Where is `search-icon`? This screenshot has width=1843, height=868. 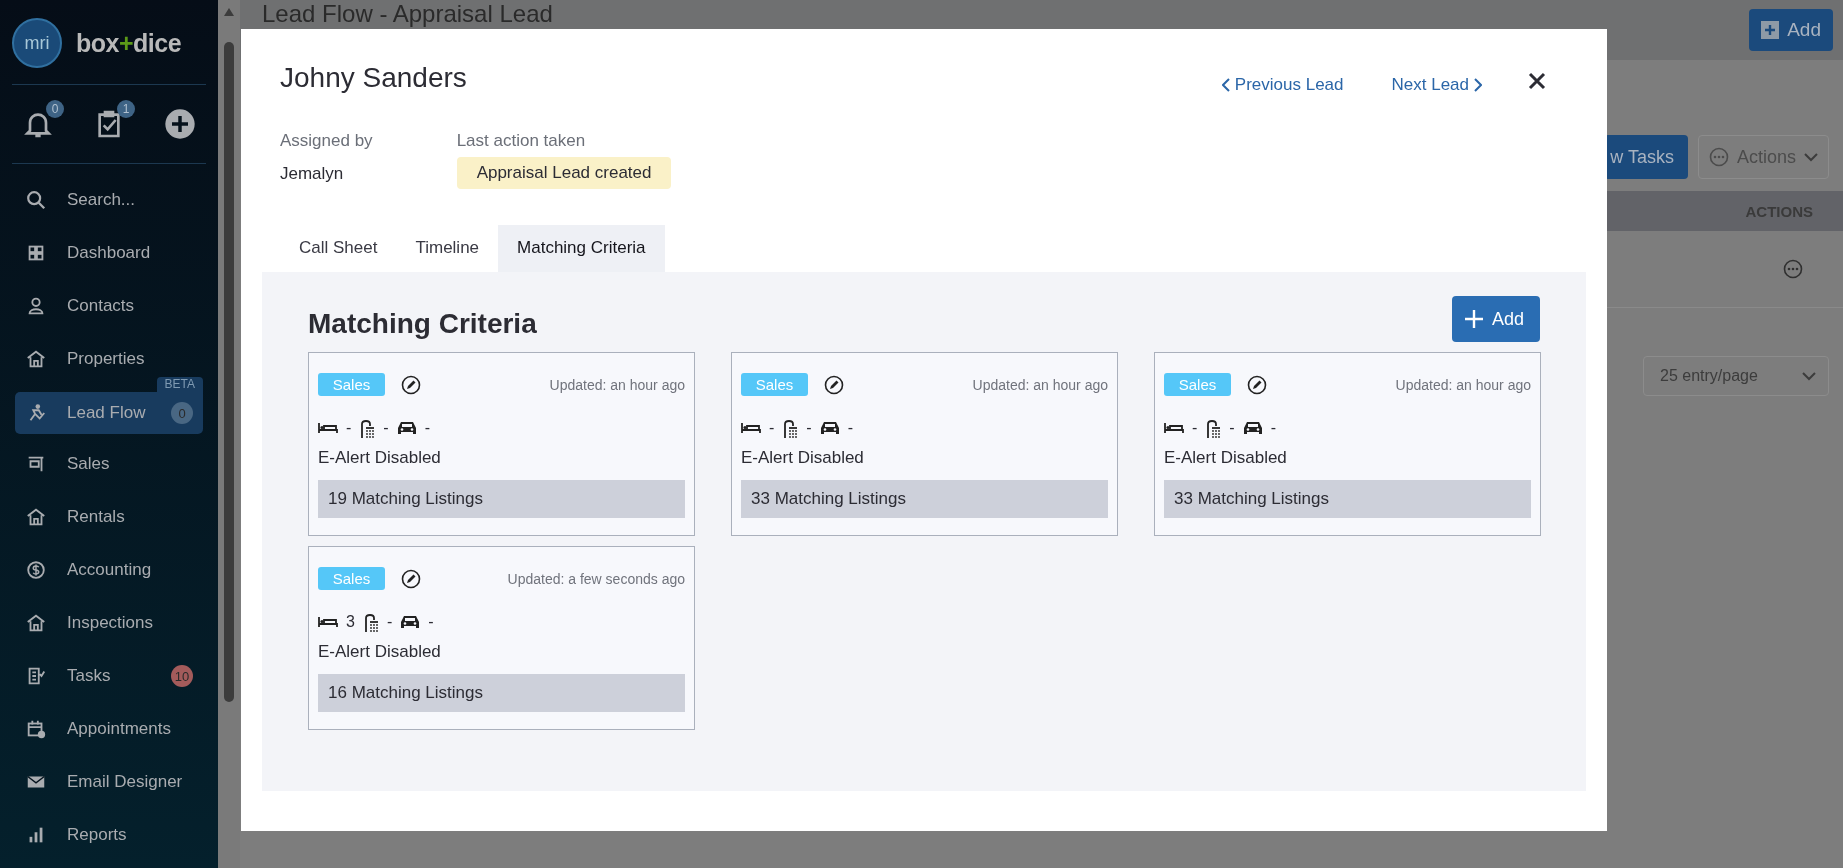 search-icon is located at coordinates (36, 200).